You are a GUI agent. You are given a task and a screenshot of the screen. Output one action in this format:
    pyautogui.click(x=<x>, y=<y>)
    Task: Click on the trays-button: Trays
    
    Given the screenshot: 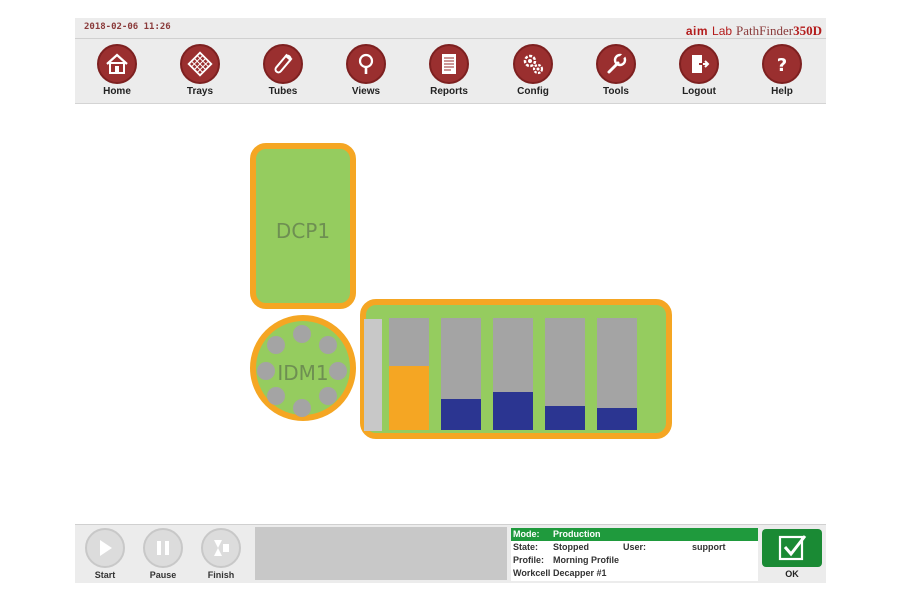 What is the action you would take?
    pyautogui.click(x=200, y=72)
    